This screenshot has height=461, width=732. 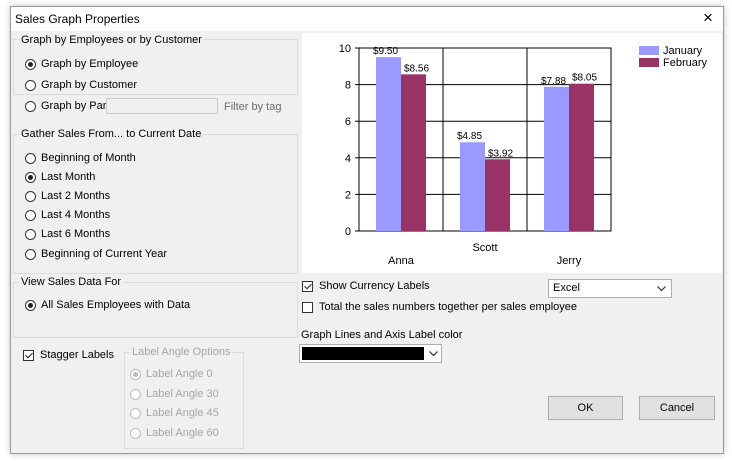 I want to click on radio-label: Last 6 Months, so click(x=76, y=234).